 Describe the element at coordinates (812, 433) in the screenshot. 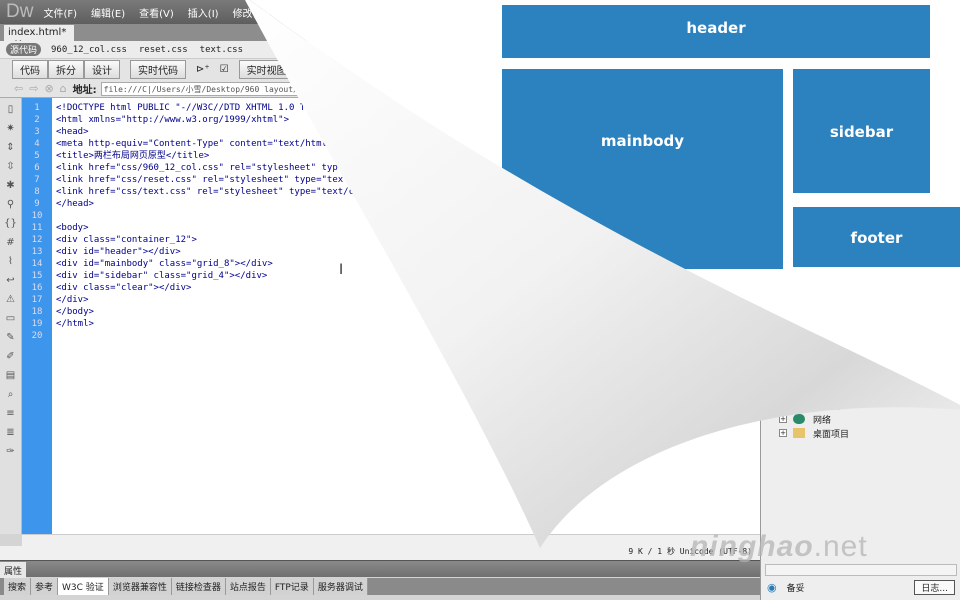

I see `tree-item-desktop-items: + 桌面项目` at that location.